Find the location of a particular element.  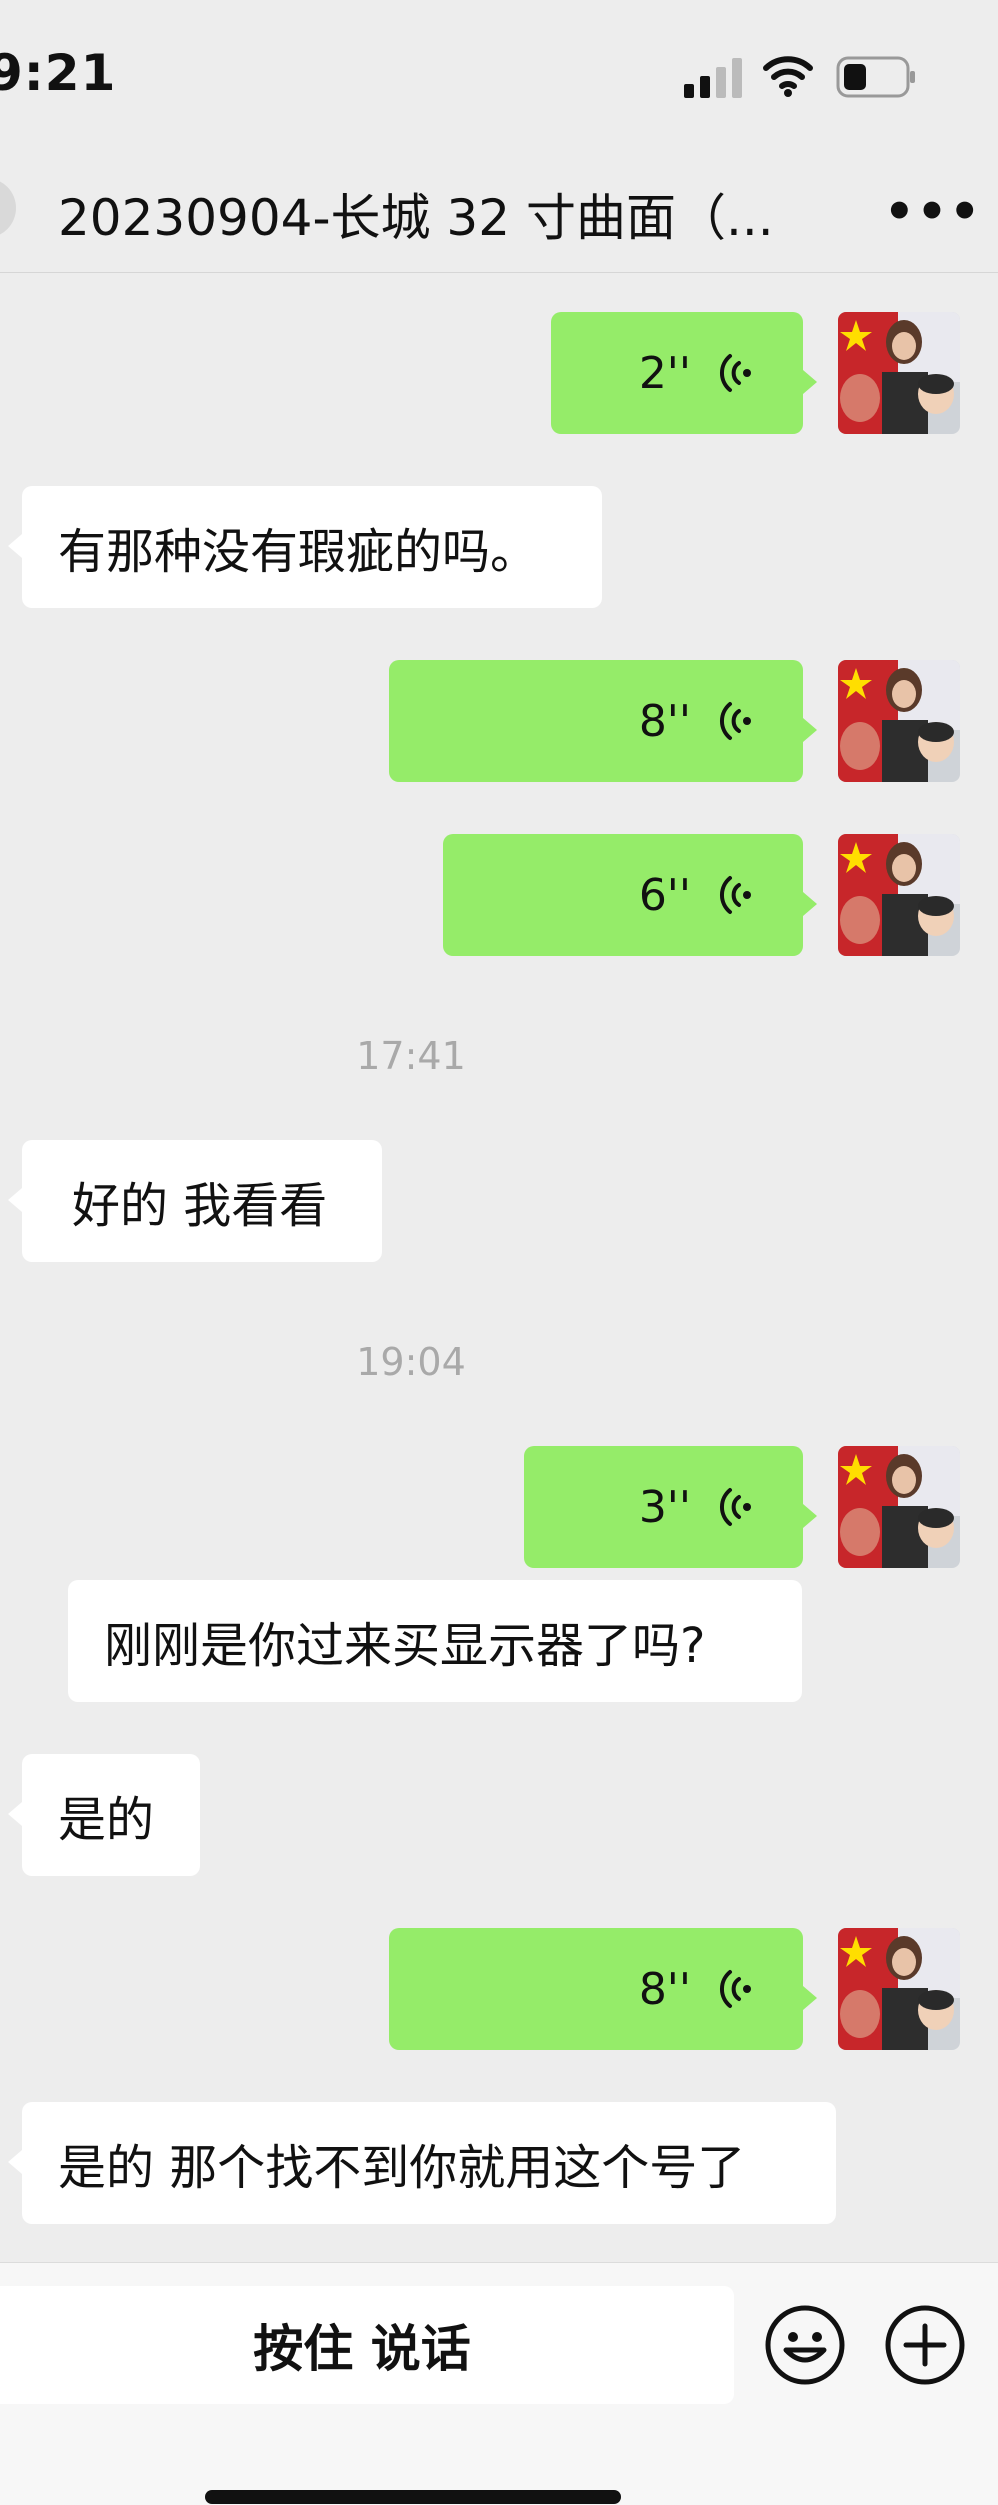

text-message: 有那种没有瑕疵的吗。 is located at coordinates (305, 547).